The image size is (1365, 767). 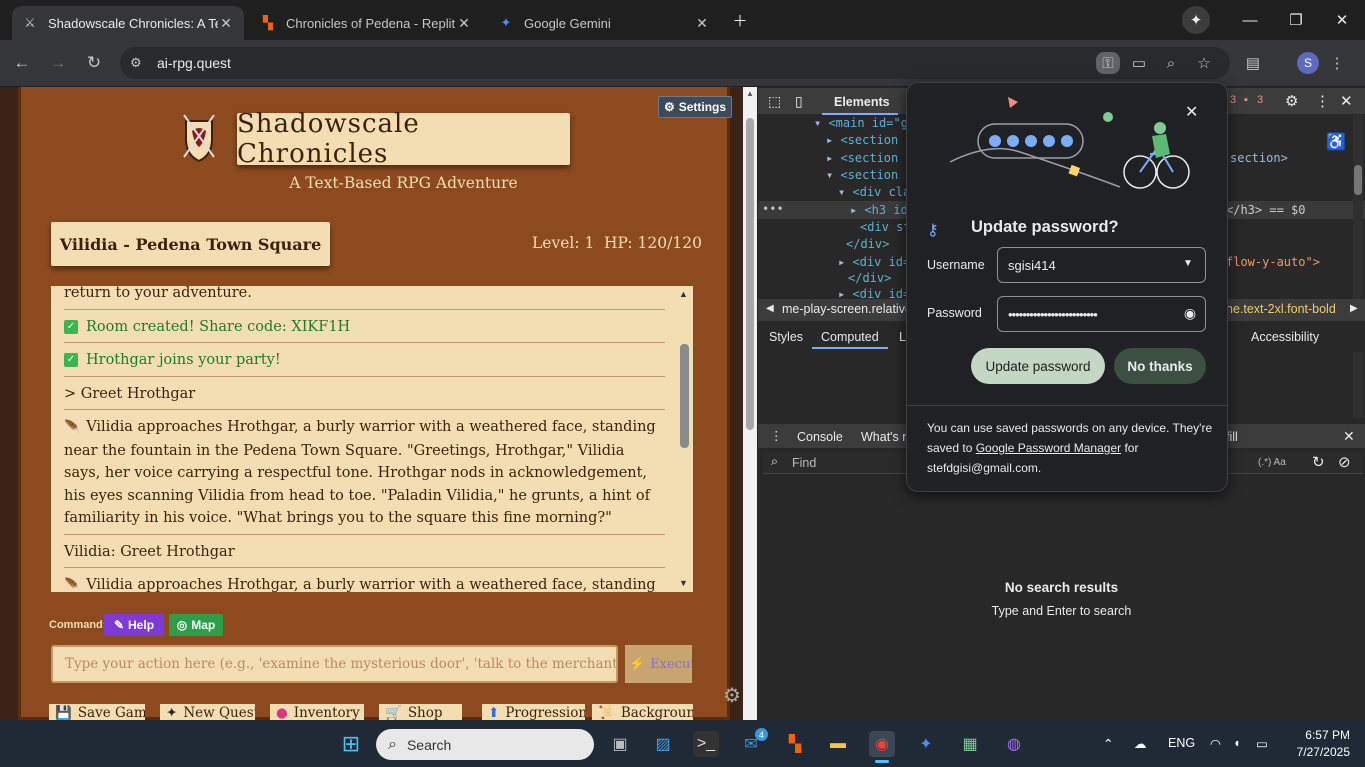 What do you see at coordinates (420, 712) in the screenshot?
I see `shop-button: 🛒 Shop` at bounding box center [420, 712].